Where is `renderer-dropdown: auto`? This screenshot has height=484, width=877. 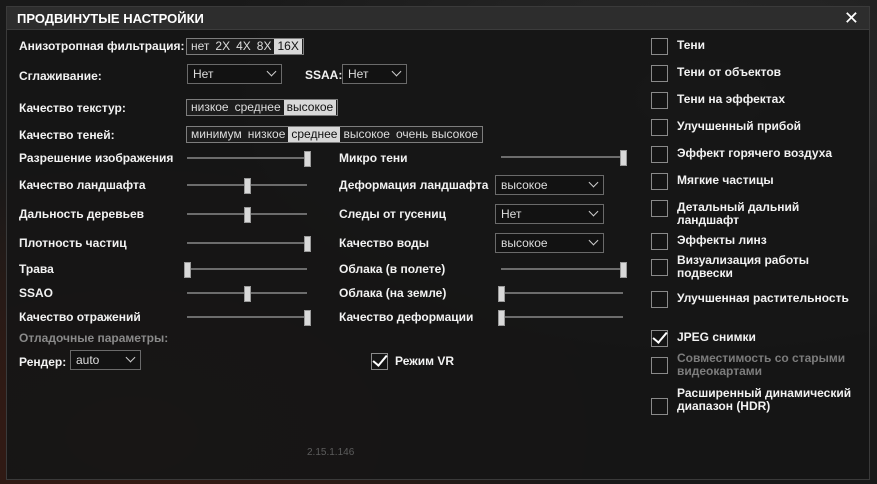
renderer-dropdown: auto is located at coordinates (105, 360).